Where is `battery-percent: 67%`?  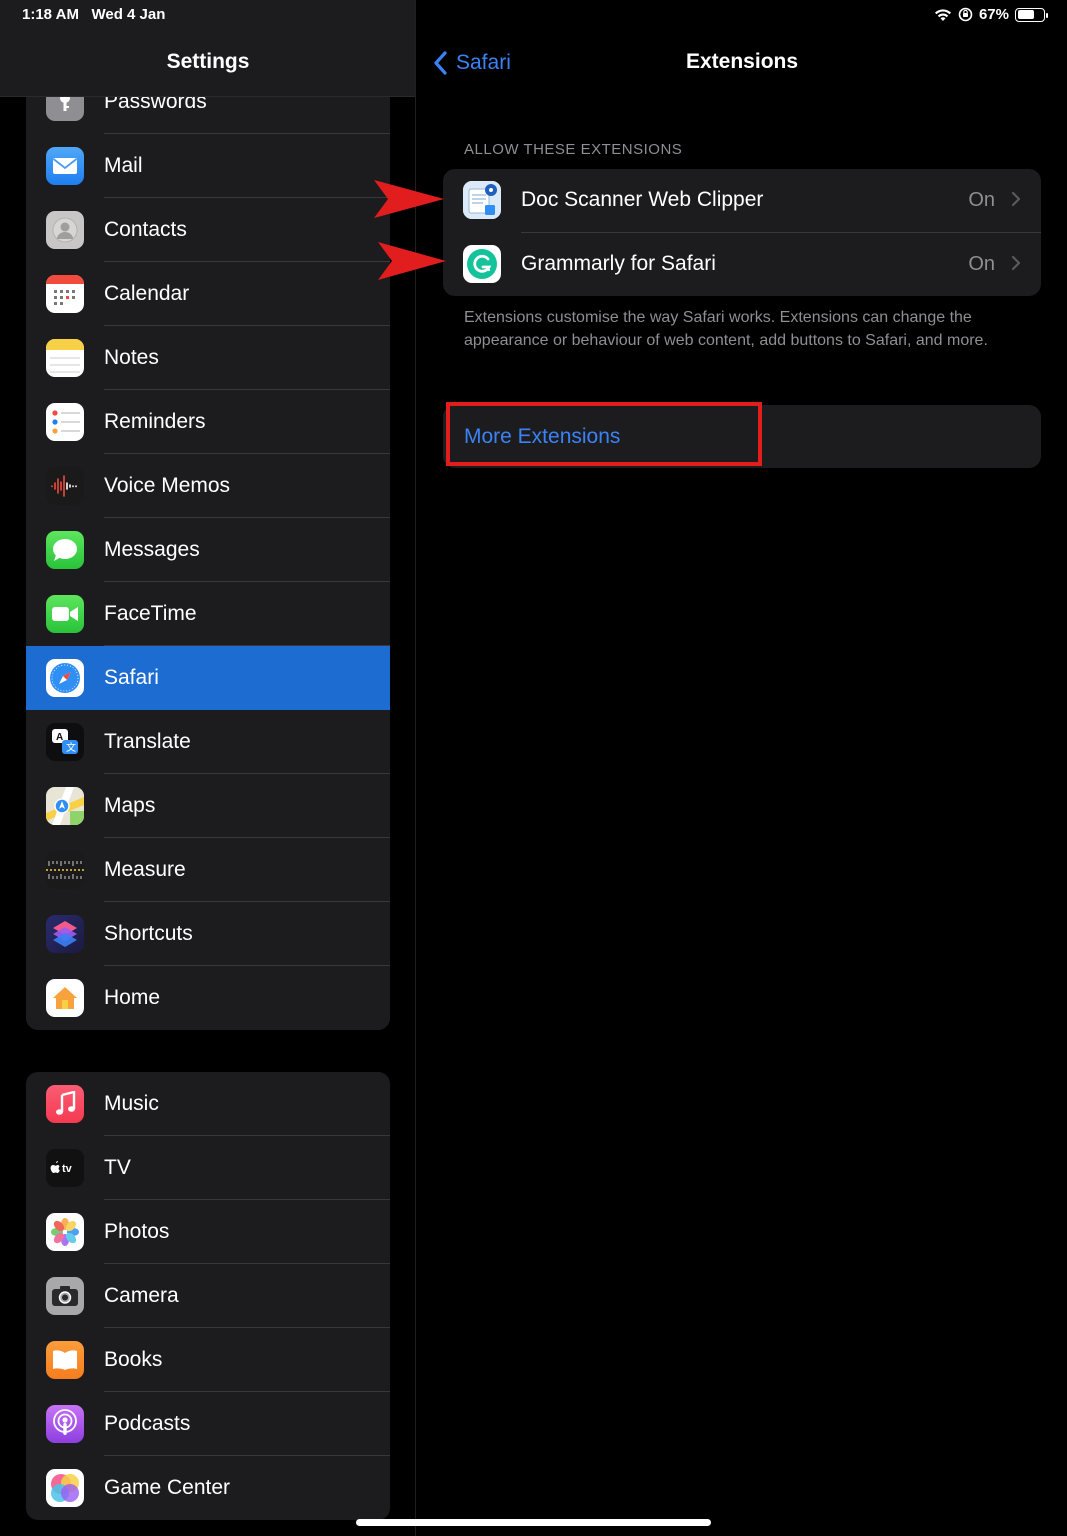
battery-percent: 67% is located at coordinates (993, 14).